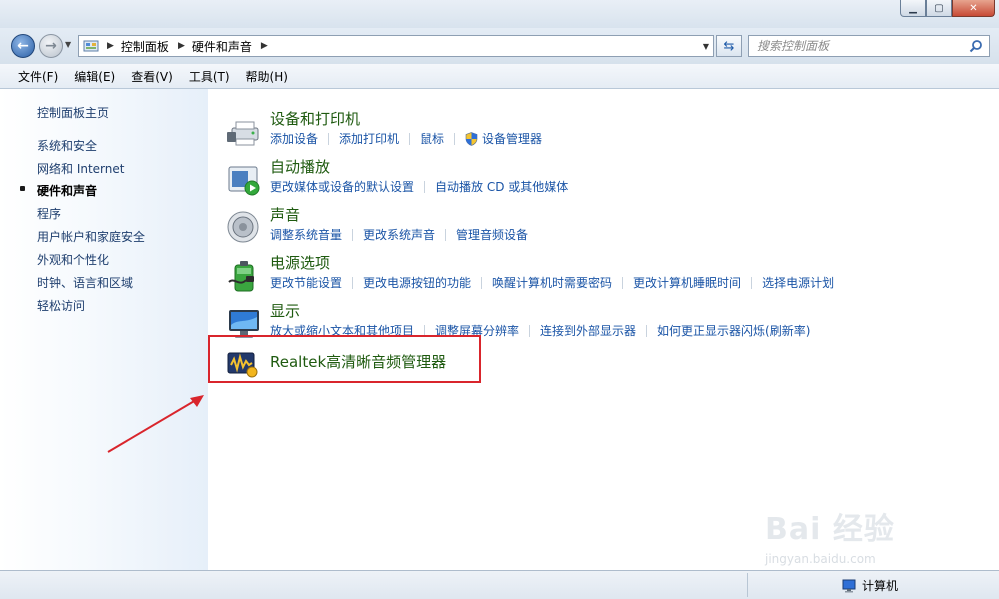 The width and height of the screenshot is (999, 599). I want to click on sidebar-item-appearance: 外观和个性化, so click(73, 259).